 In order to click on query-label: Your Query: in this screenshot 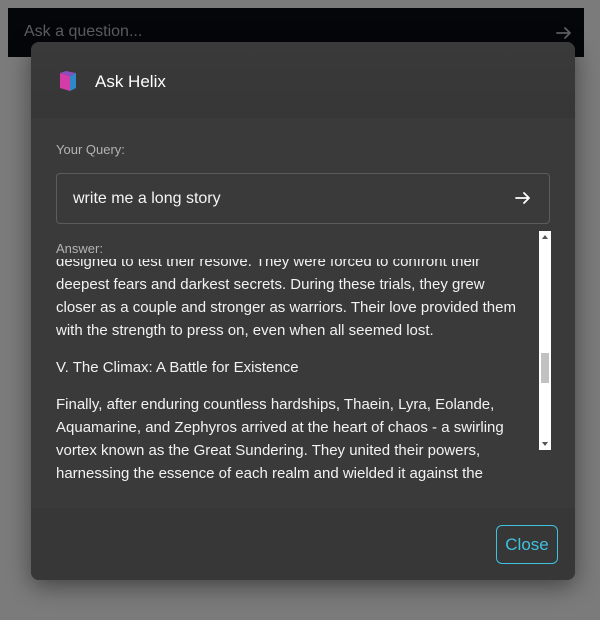, I will do `click(90, 149)`.